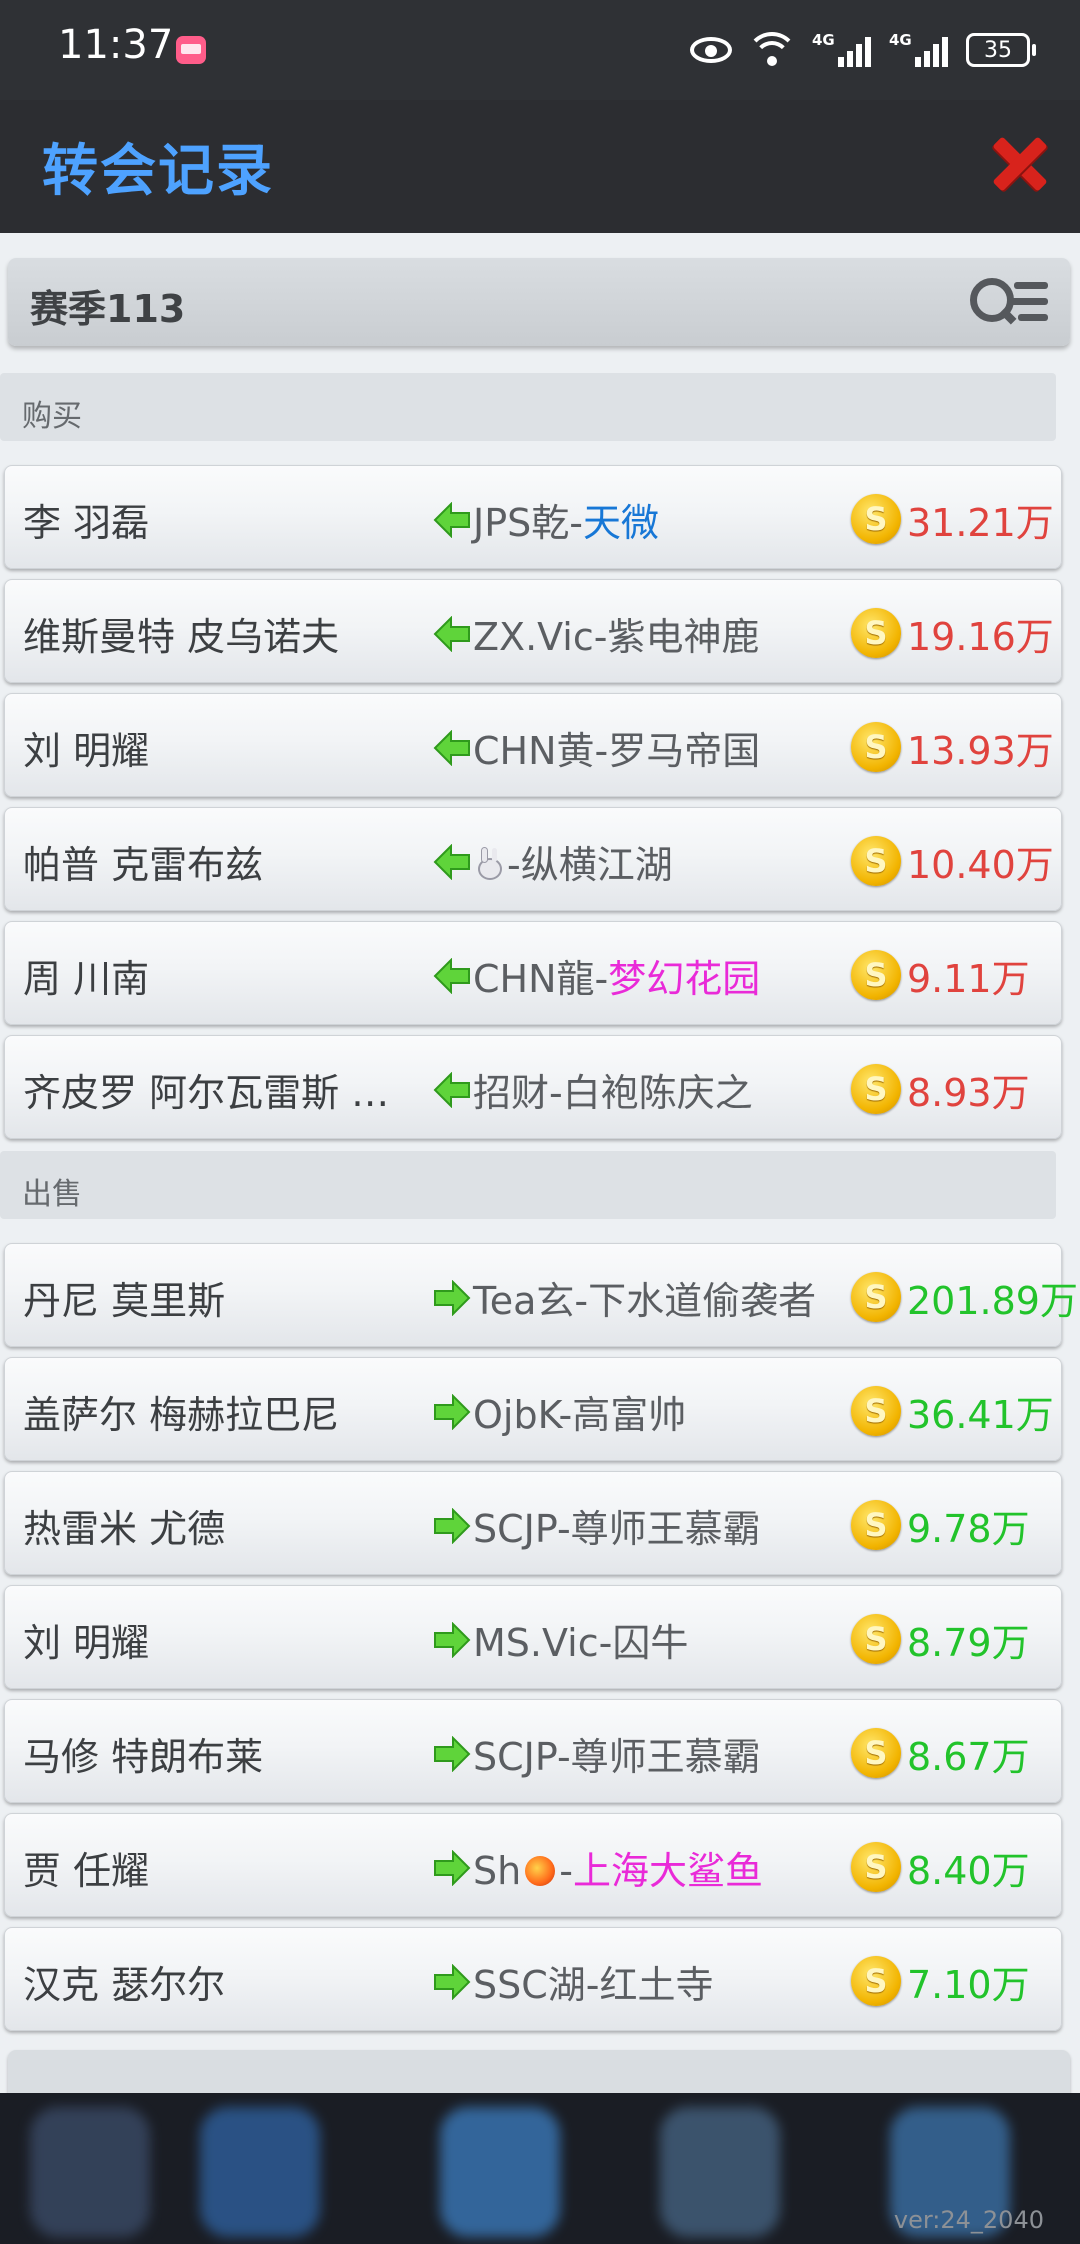 This screenshot has width=1080, height=2244. I want to click on close-icon, so click(1019, 163).